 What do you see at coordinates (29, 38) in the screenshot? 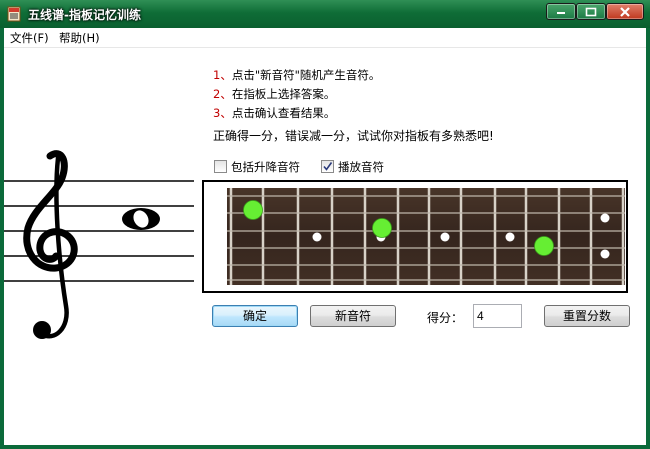
I see `menu-file: 文件(F)` at bounding box center [29, 38].